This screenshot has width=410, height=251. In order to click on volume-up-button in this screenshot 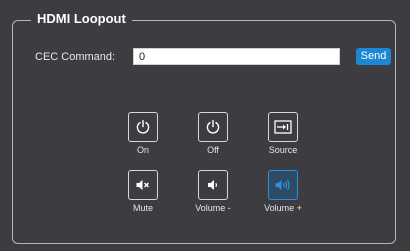, I will do `click(283, 185)`.